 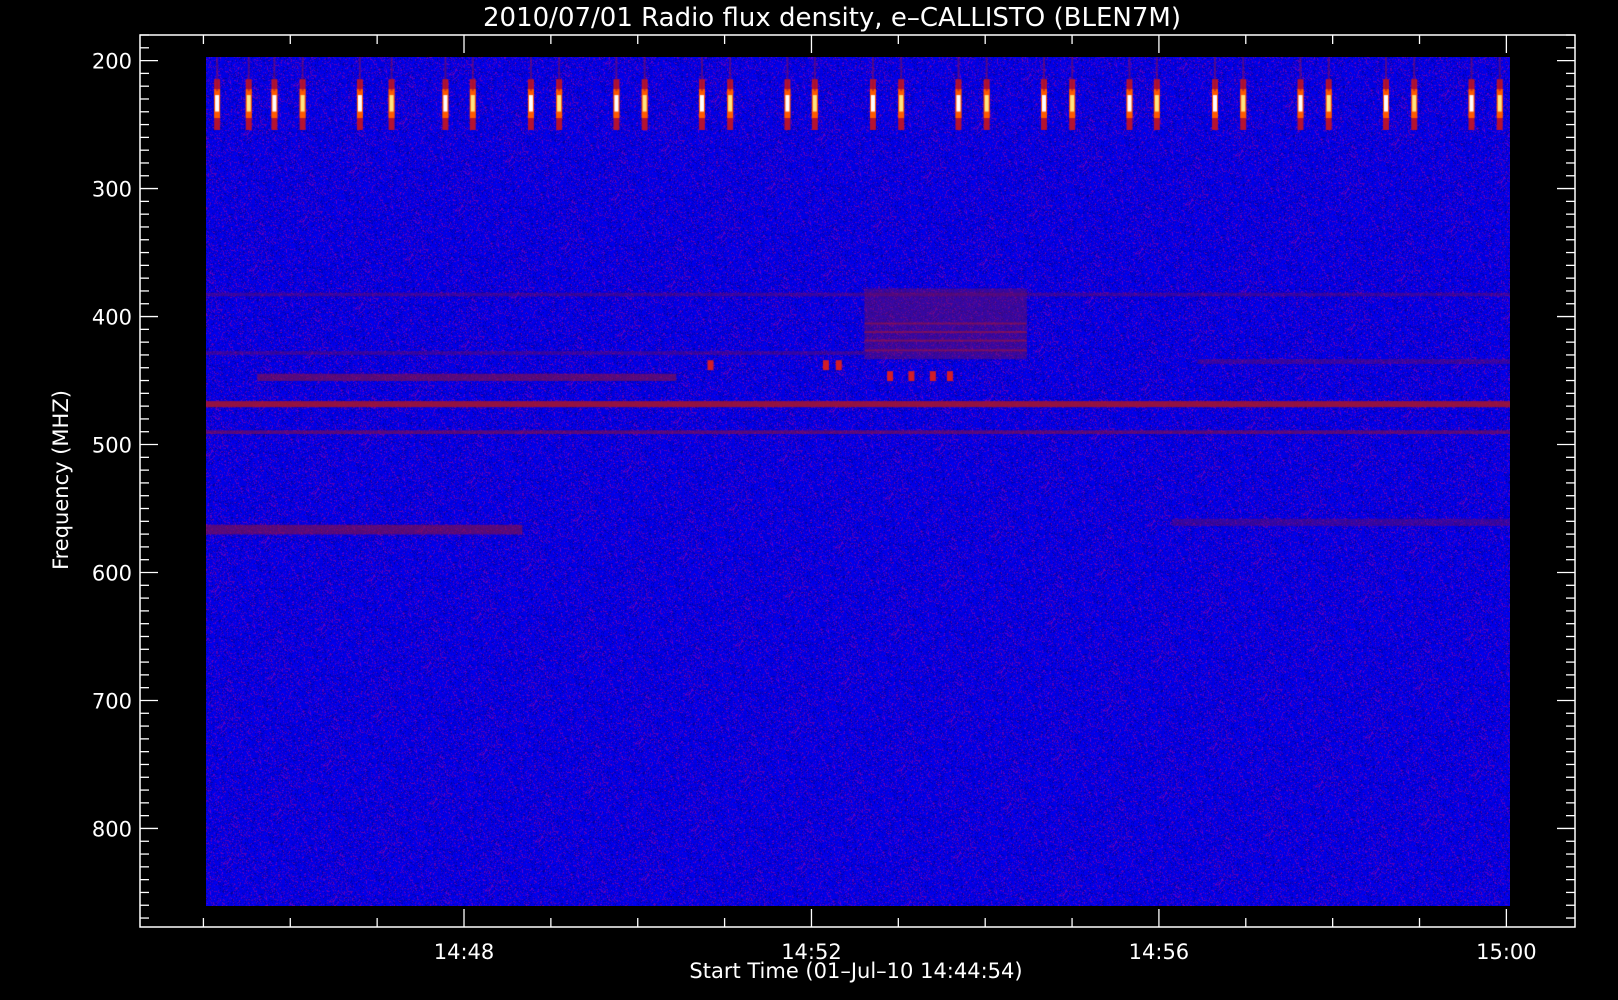 What do you see at coordinates (112, 446) in the screenshot?
I see `y-tick-label: 500` at bounding box center [112, 446].